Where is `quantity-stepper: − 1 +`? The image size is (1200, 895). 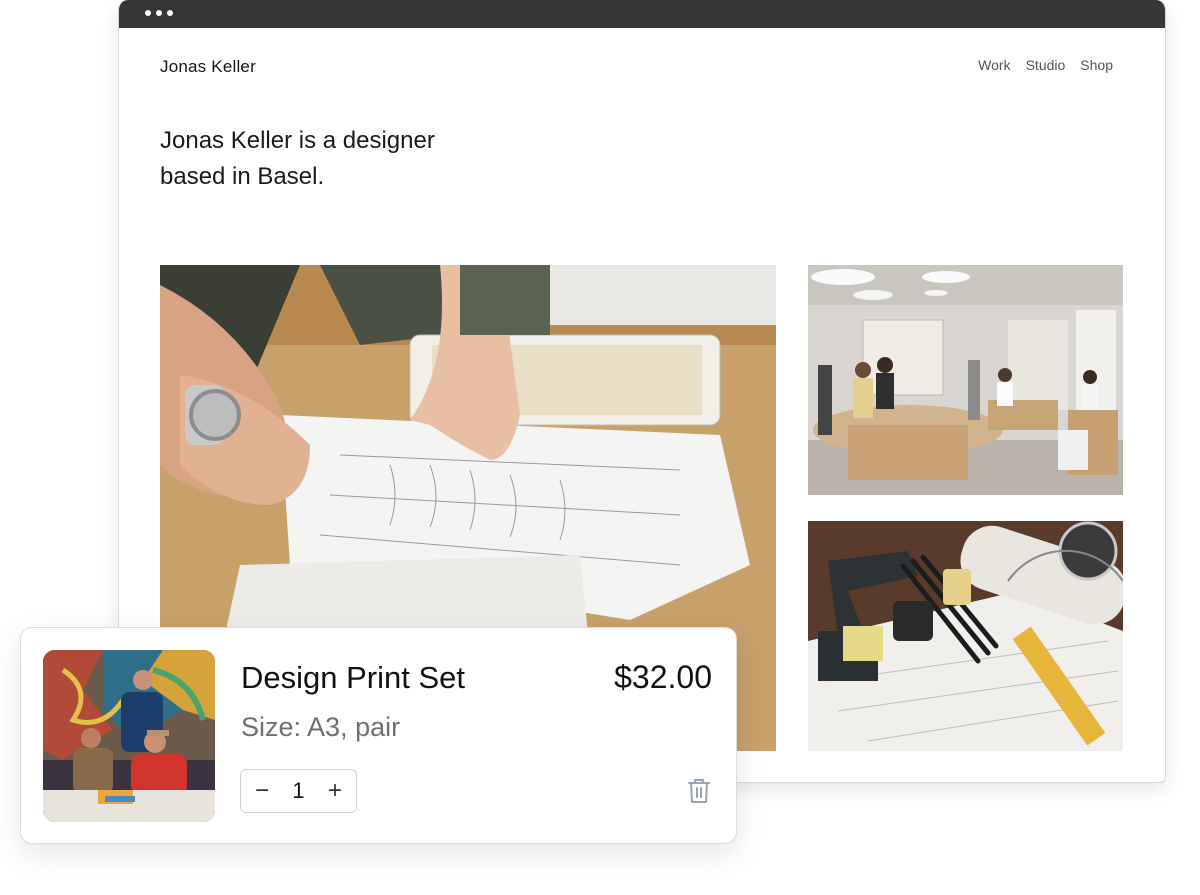 quantity-stepper: − 1 + is located at coordinates (298, 791).